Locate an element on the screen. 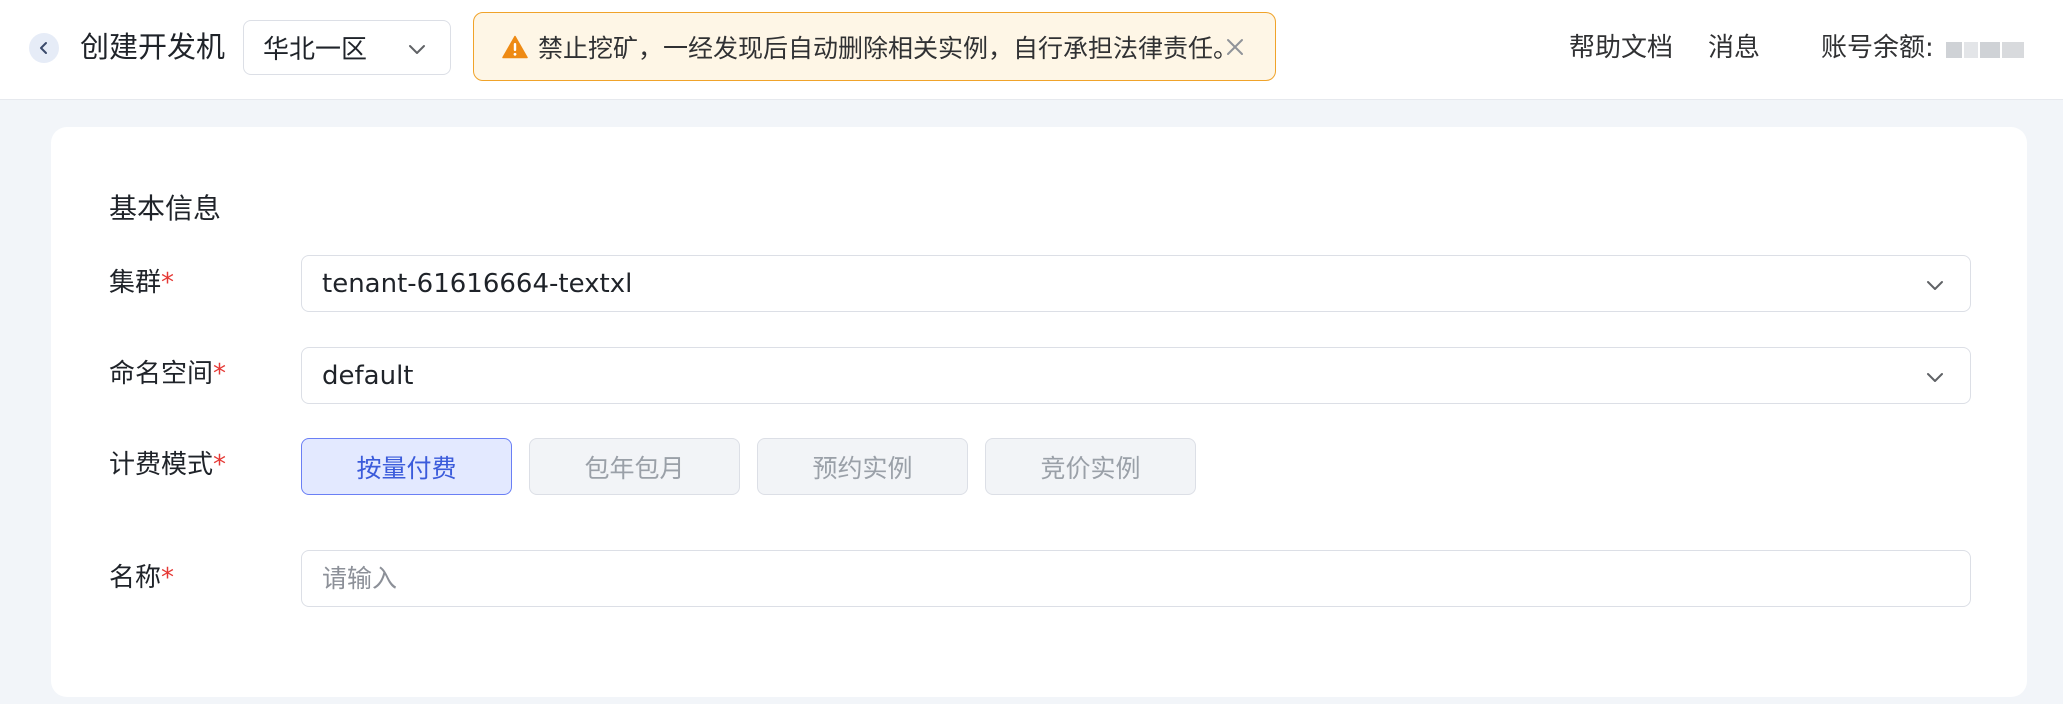  warning-banner: 禁止挖矿，一经发现后自动删除相关实例，自行承担法律责任。 is located at coordinates (874, 46).